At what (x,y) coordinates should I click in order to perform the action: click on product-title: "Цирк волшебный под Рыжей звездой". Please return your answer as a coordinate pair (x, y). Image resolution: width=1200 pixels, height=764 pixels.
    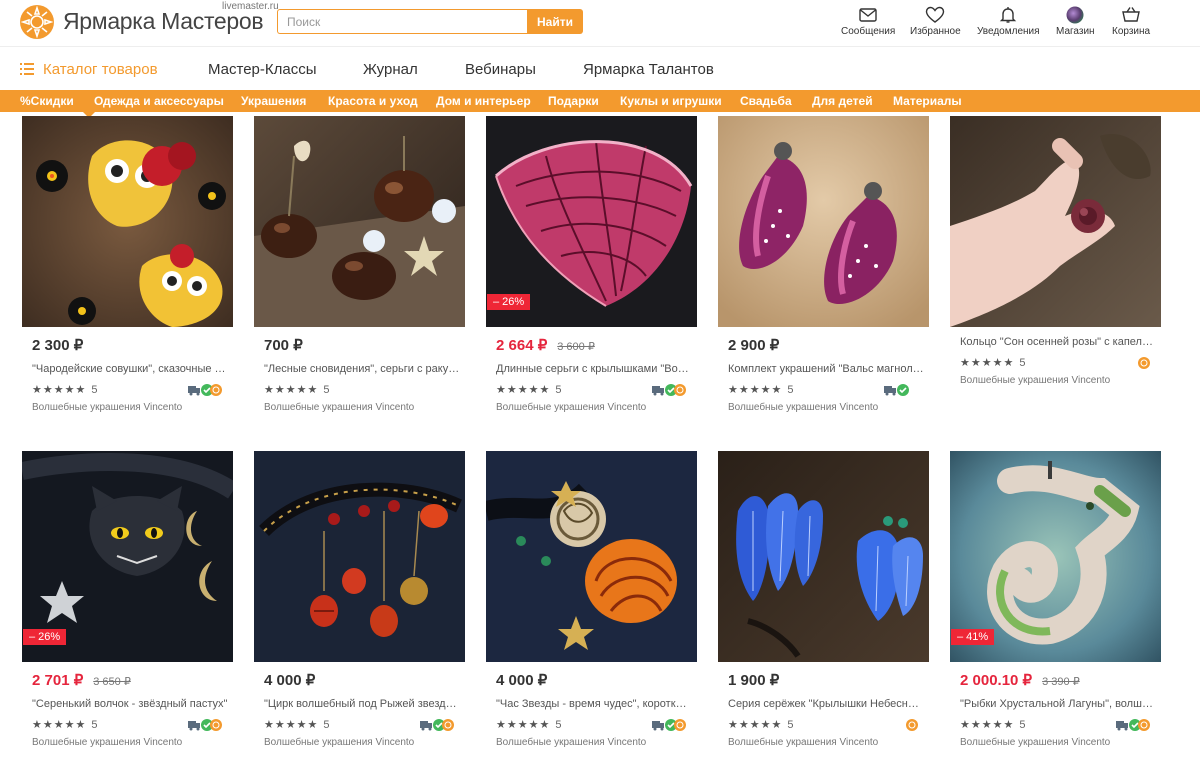
    Looking at the image, I should click on (362, 704).